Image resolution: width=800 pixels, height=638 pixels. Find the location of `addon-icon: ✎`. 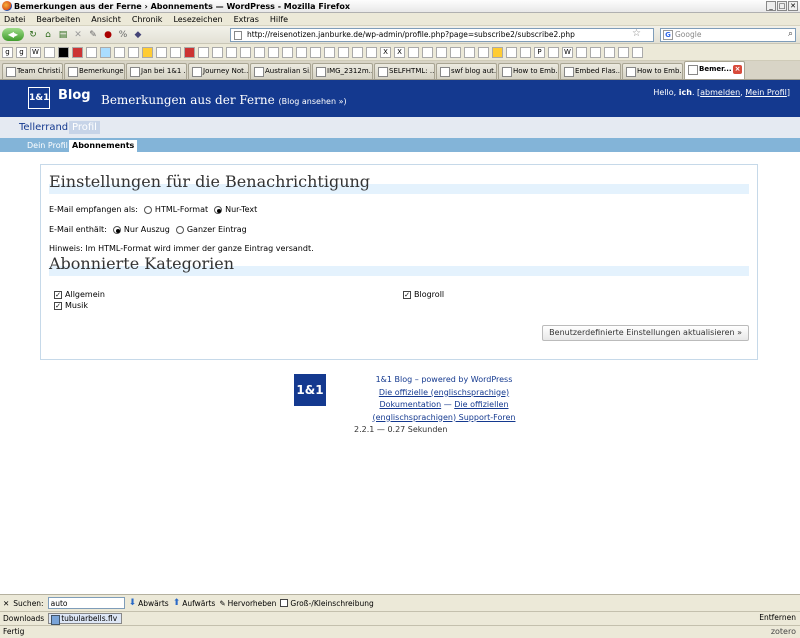

addon-icon: ✎ is located at coordinates (93, 35).